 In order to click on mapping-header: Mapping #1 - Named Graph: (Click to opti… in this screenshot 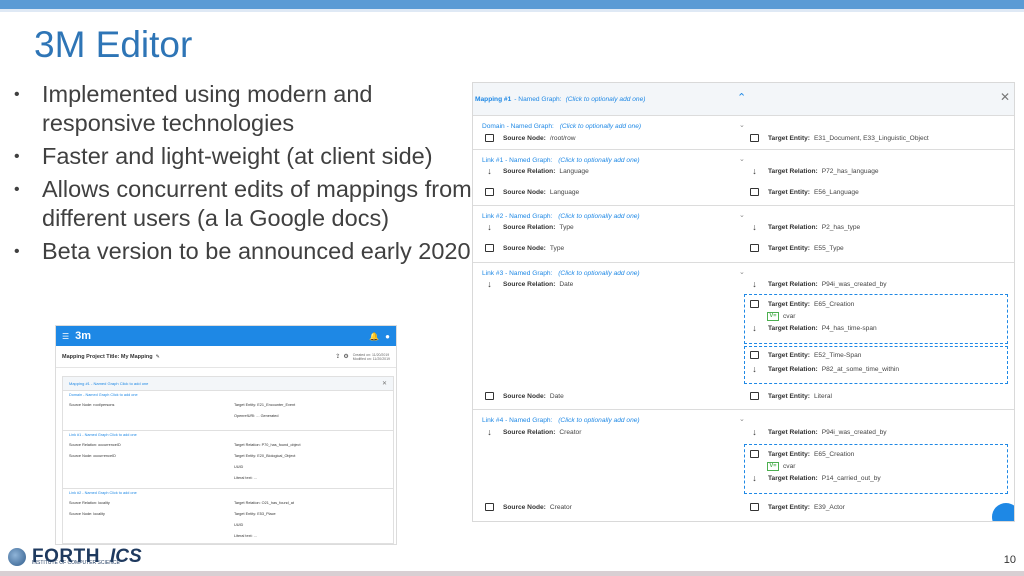, I will do `click(743, 99)`.